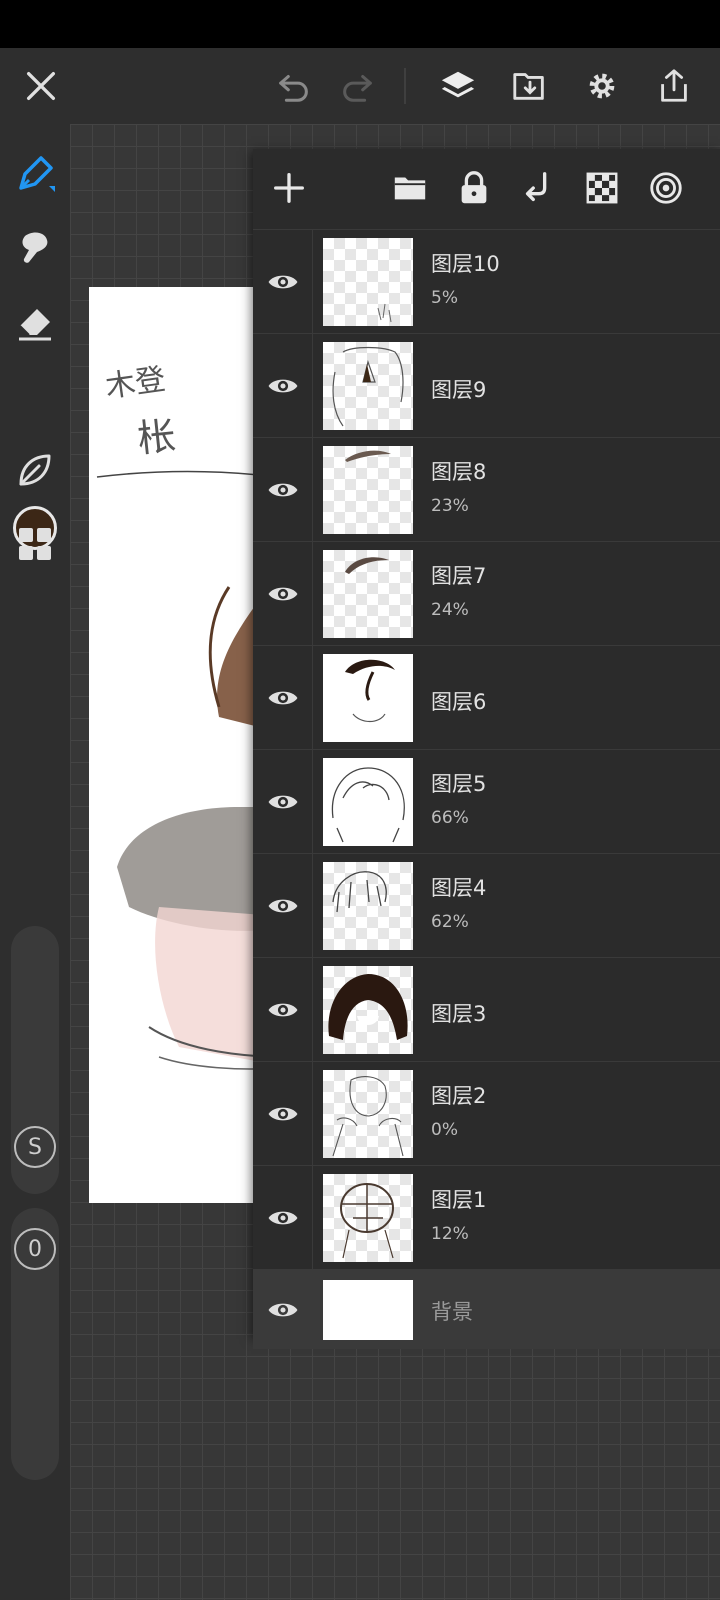 The width and height of the screenshot is (720, 1600). Describe the element at coordinates (35, 1249) in the screenshot. I see `brush-opacity-handle: 0` at that location.